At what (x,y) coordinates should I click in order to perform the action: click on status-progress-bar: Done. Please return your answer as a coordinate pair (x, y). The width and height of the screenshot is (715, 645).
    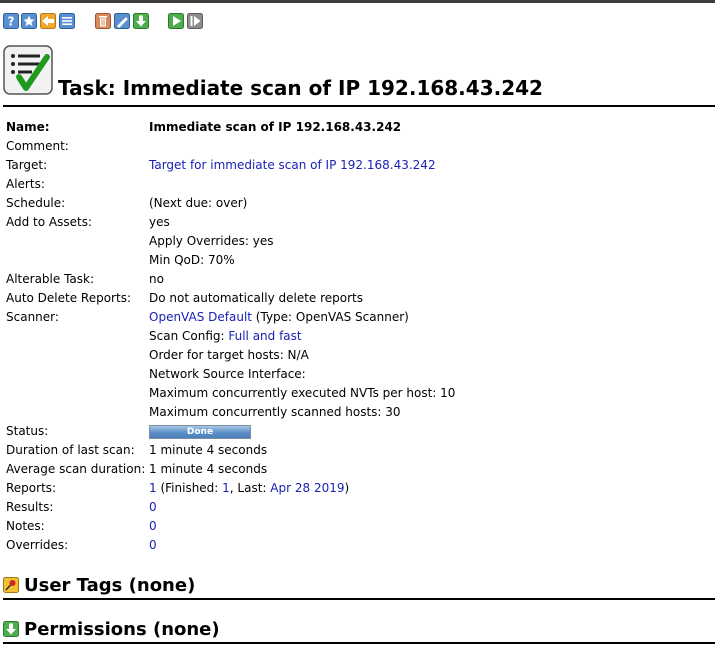
    Looking at the image, I should click on (200, 432).